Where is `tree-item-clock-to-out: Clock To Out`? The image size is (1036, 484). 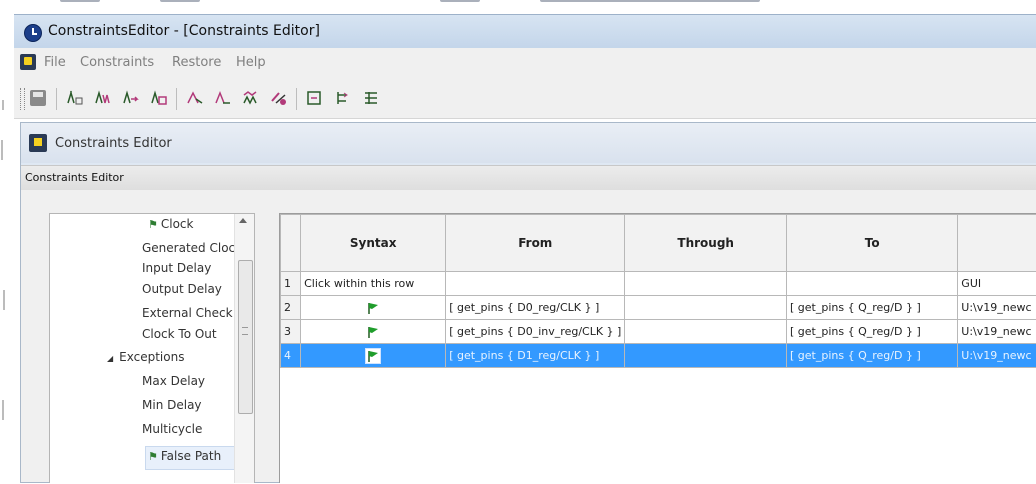
tree-item-clock-to-out: Clock To Out is located at coordinates (179, 334).